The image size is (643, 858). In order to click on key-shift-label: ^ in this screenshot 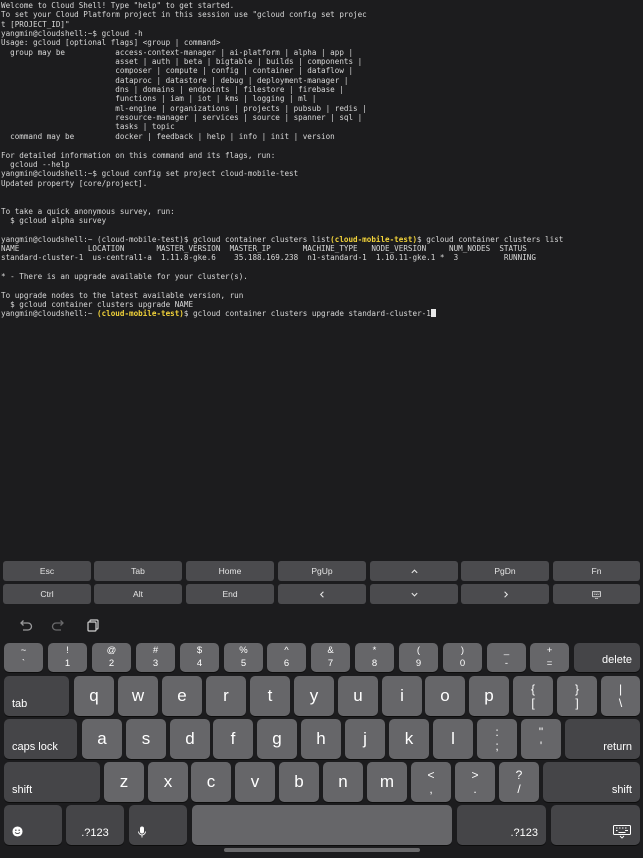, I will do `click(286, 650)`.